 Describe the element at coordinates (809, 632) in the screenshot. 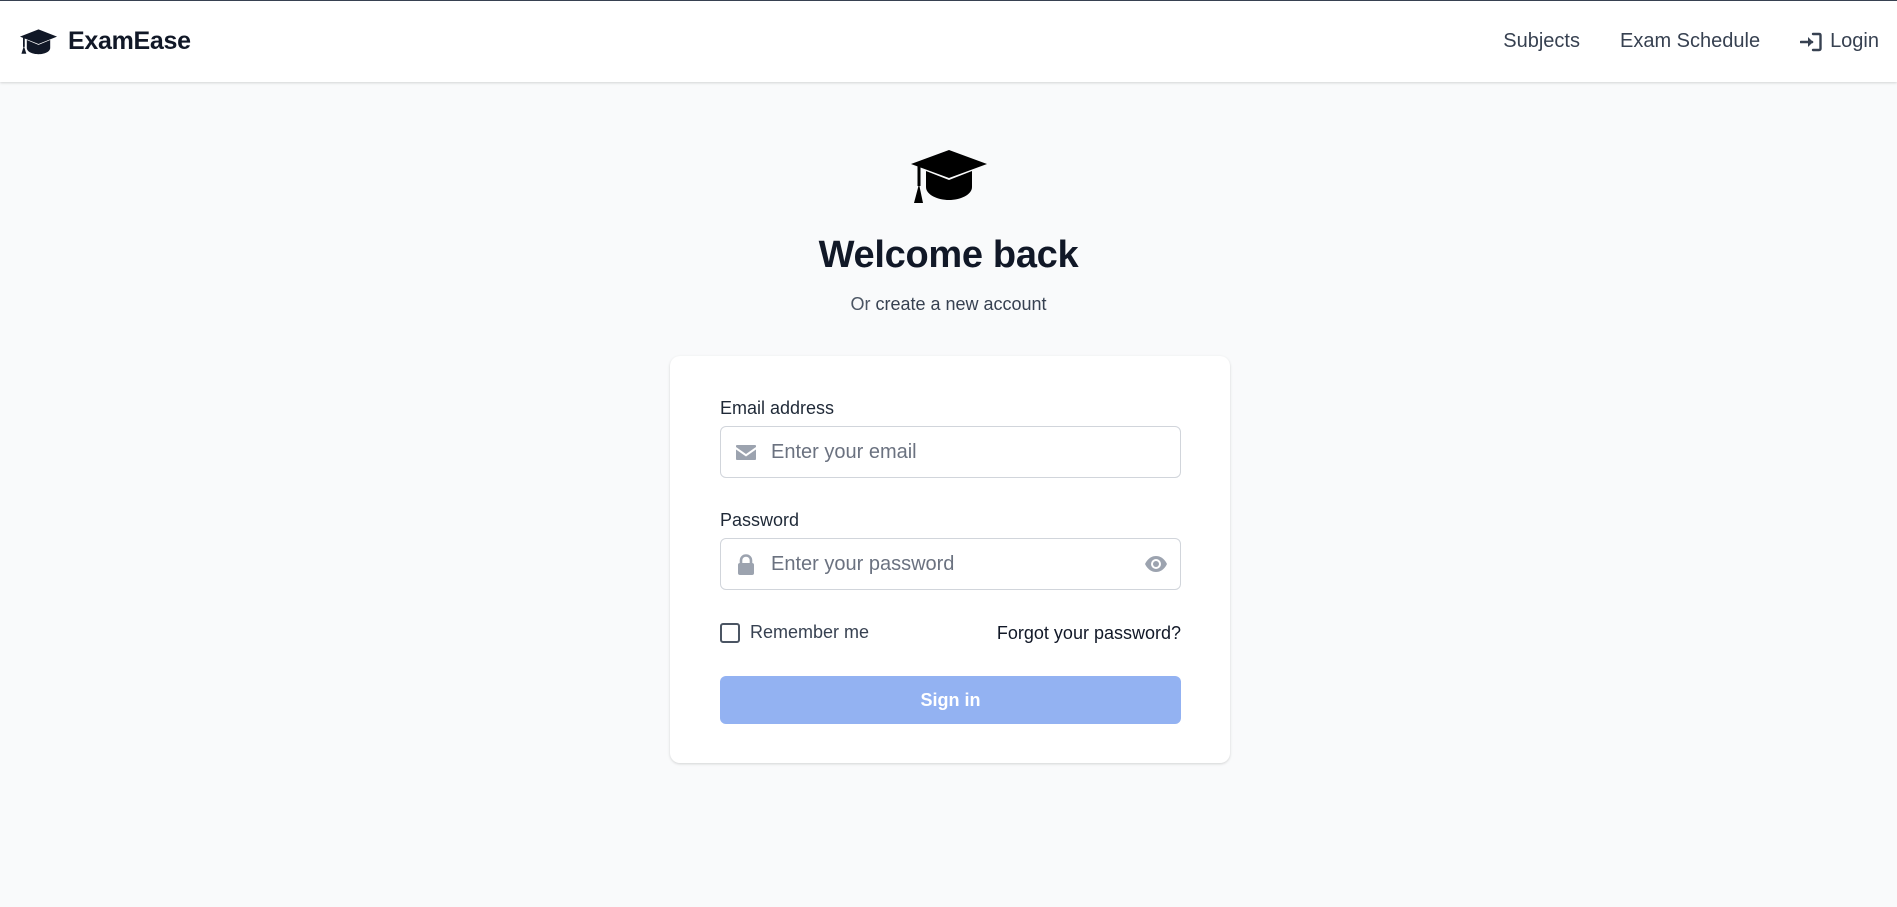

I see `remember-me-label: Remember me` at that location.